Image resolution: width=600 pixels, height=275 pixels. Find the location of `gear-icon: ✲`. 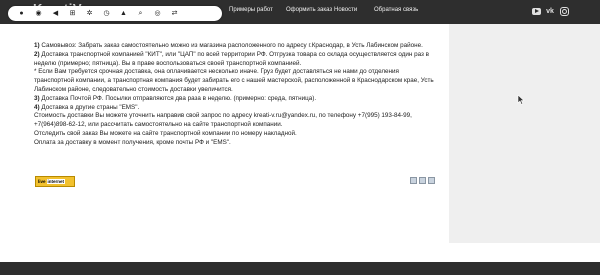

gear-icon: ✲ is located at coordinates (89, 13).